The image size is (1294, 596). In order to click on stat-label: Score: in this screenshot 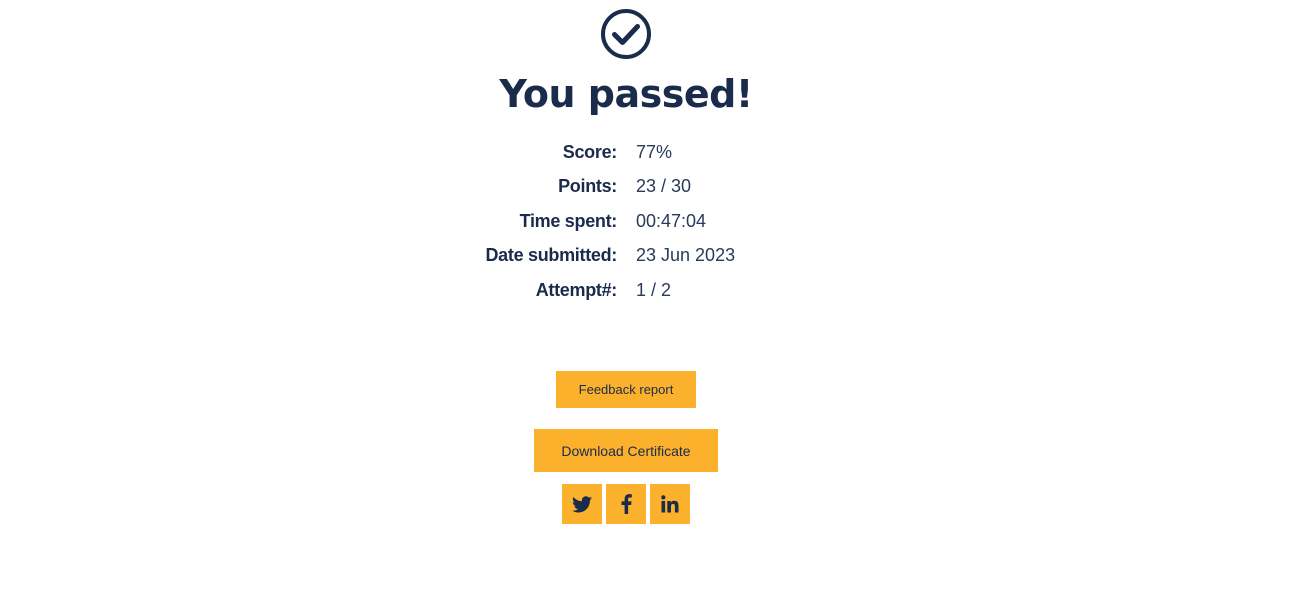, I will do `click(590, 152)`.